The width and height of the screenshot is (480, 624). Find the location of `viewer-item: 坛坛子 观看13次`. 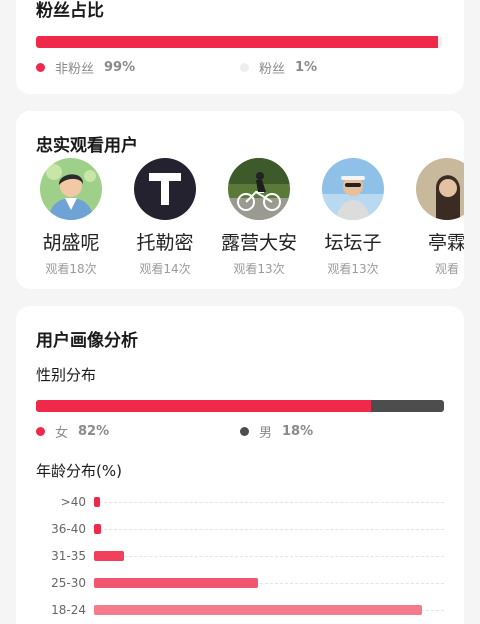

viewer-item: 坛坛子 观看13次 is located at coordinates (353, 217).